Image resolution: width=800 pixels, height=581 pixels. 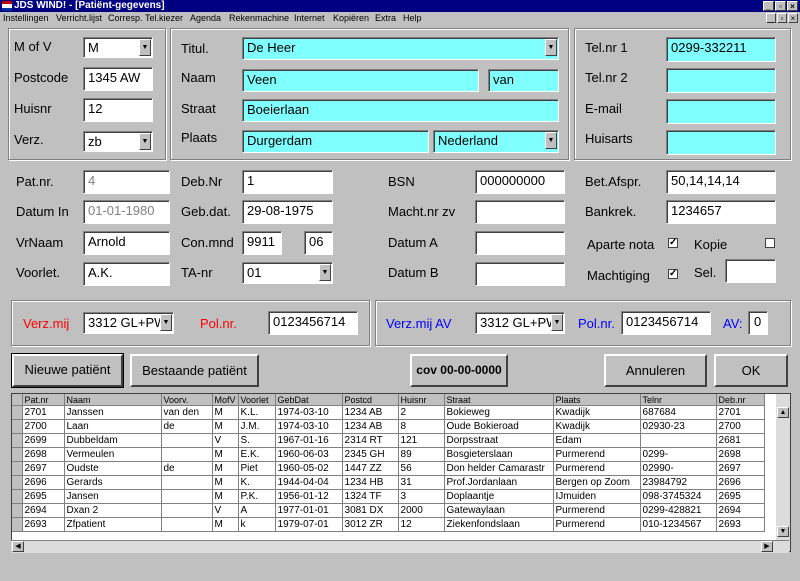 What do you see at coordinates (520, 274) in the screenshot?
I see `datumb-field` at bounding box center [520, 274].